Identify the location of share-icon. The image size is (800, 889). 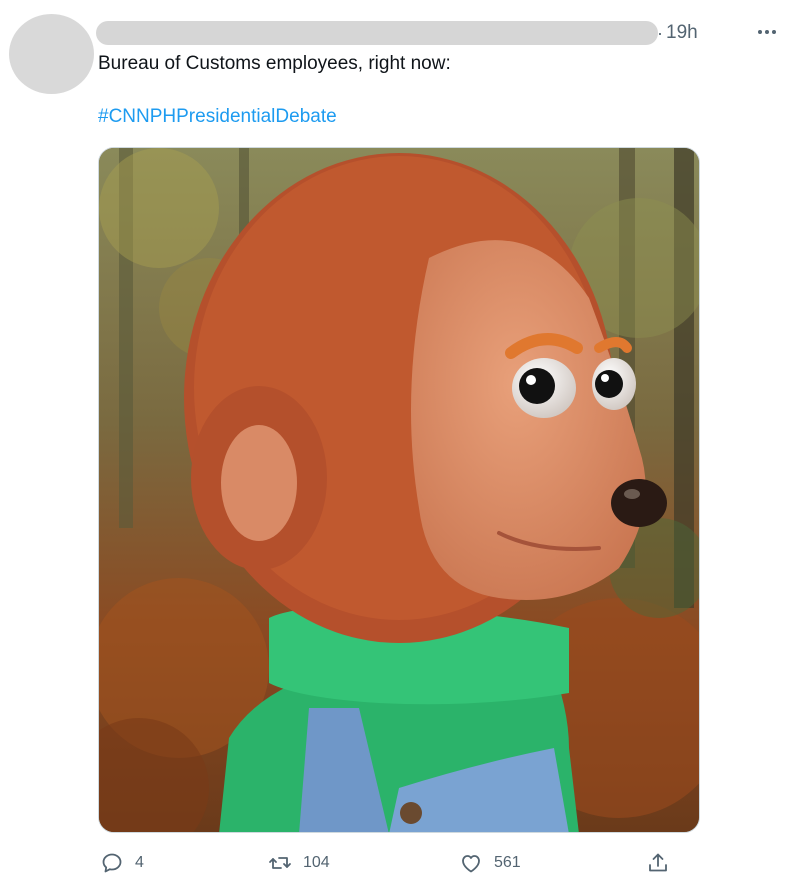
(658, 862).